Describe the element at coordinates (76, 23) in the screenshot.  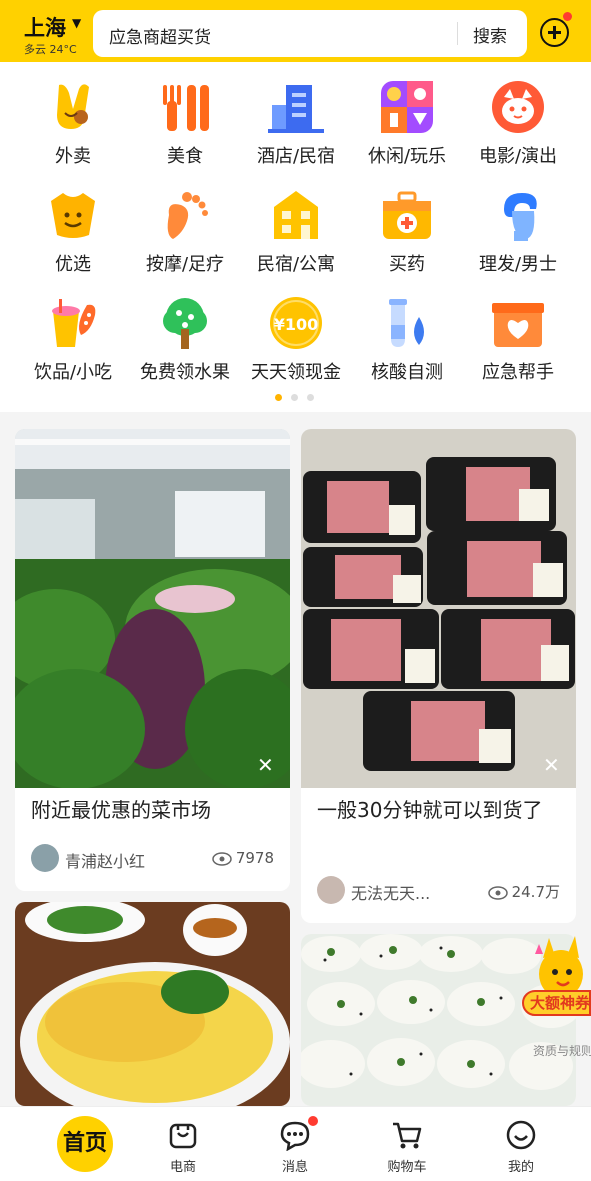
I see `chevron-down-icon: ▼` at that location.